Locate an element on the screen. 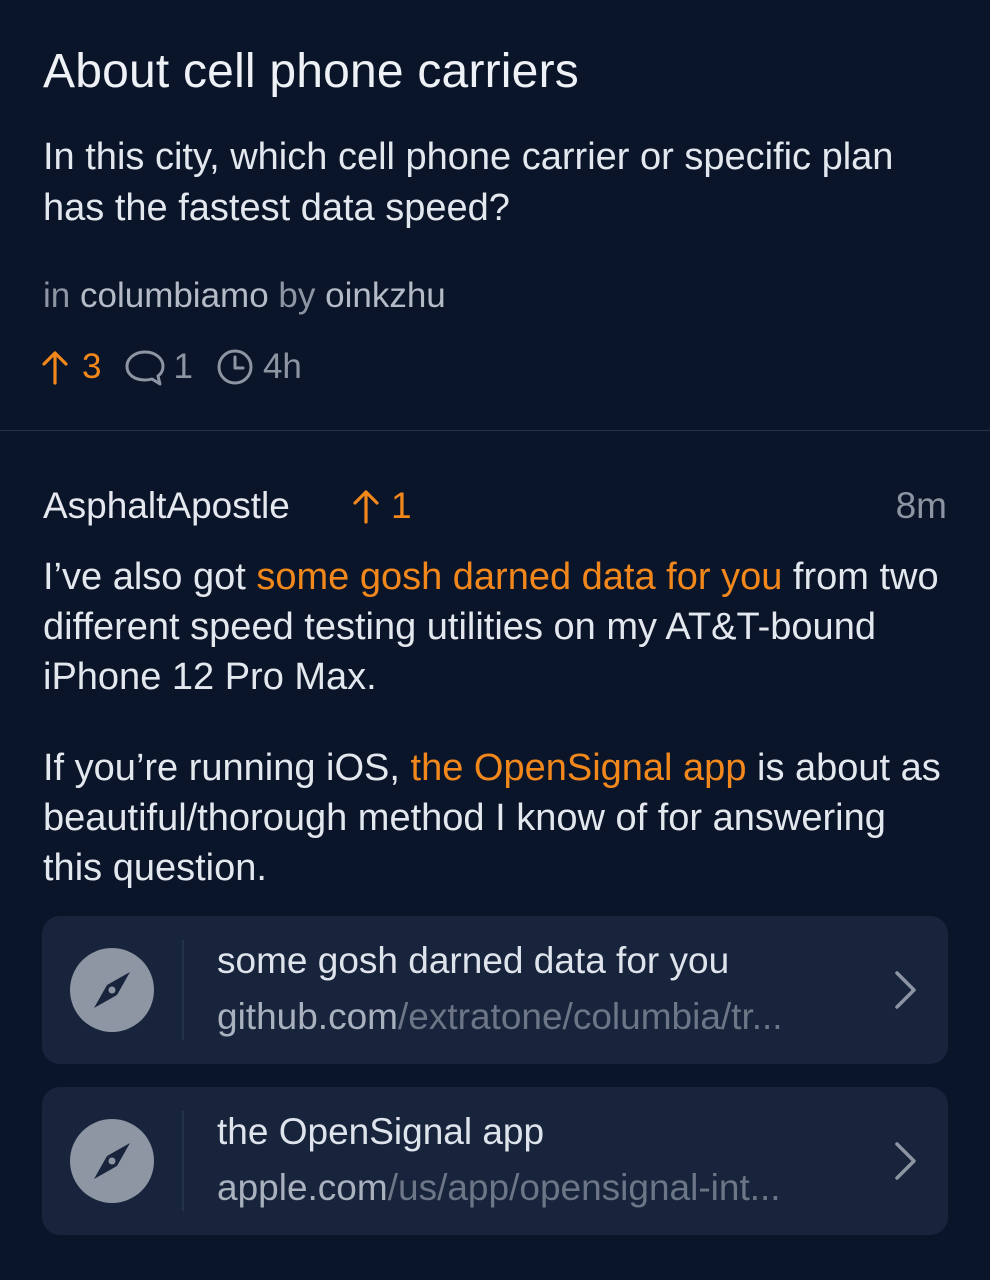  clock-icon is located at coordinates (235, 367).